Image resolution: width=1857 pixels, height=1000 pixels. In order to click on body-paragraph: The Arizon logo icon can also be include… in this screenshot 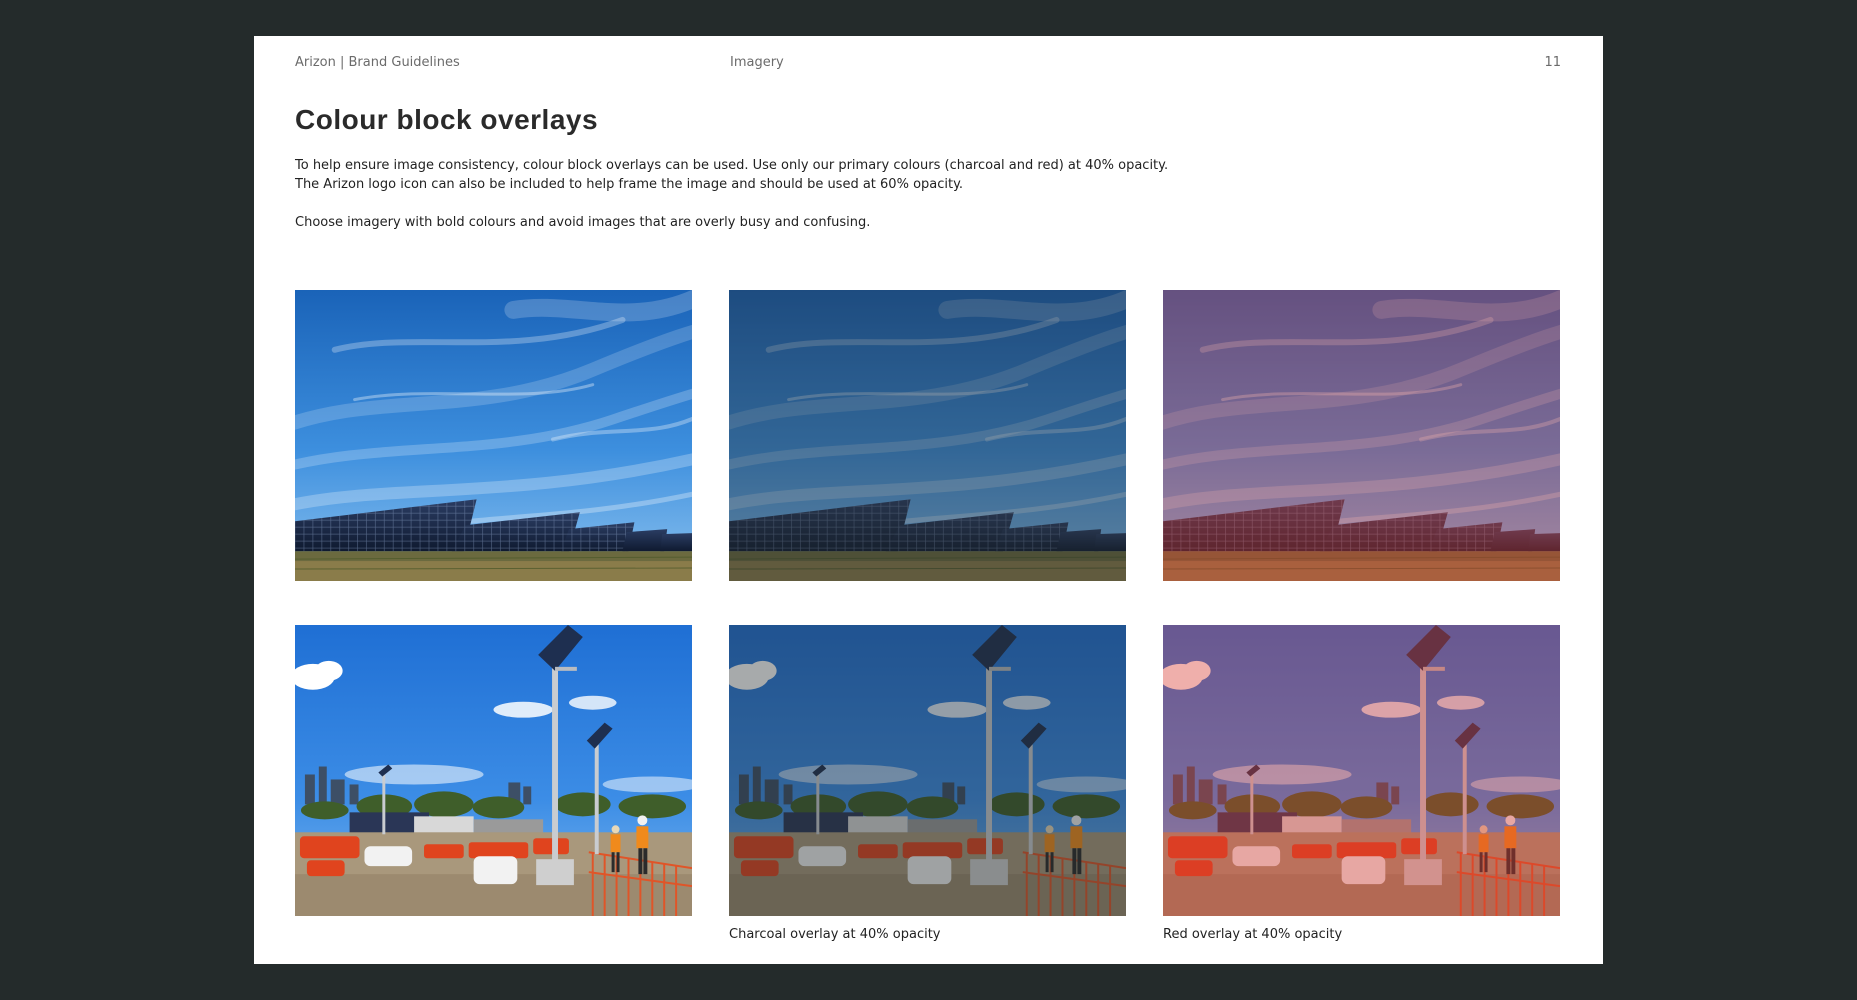, I will do `click(629, 184)`.